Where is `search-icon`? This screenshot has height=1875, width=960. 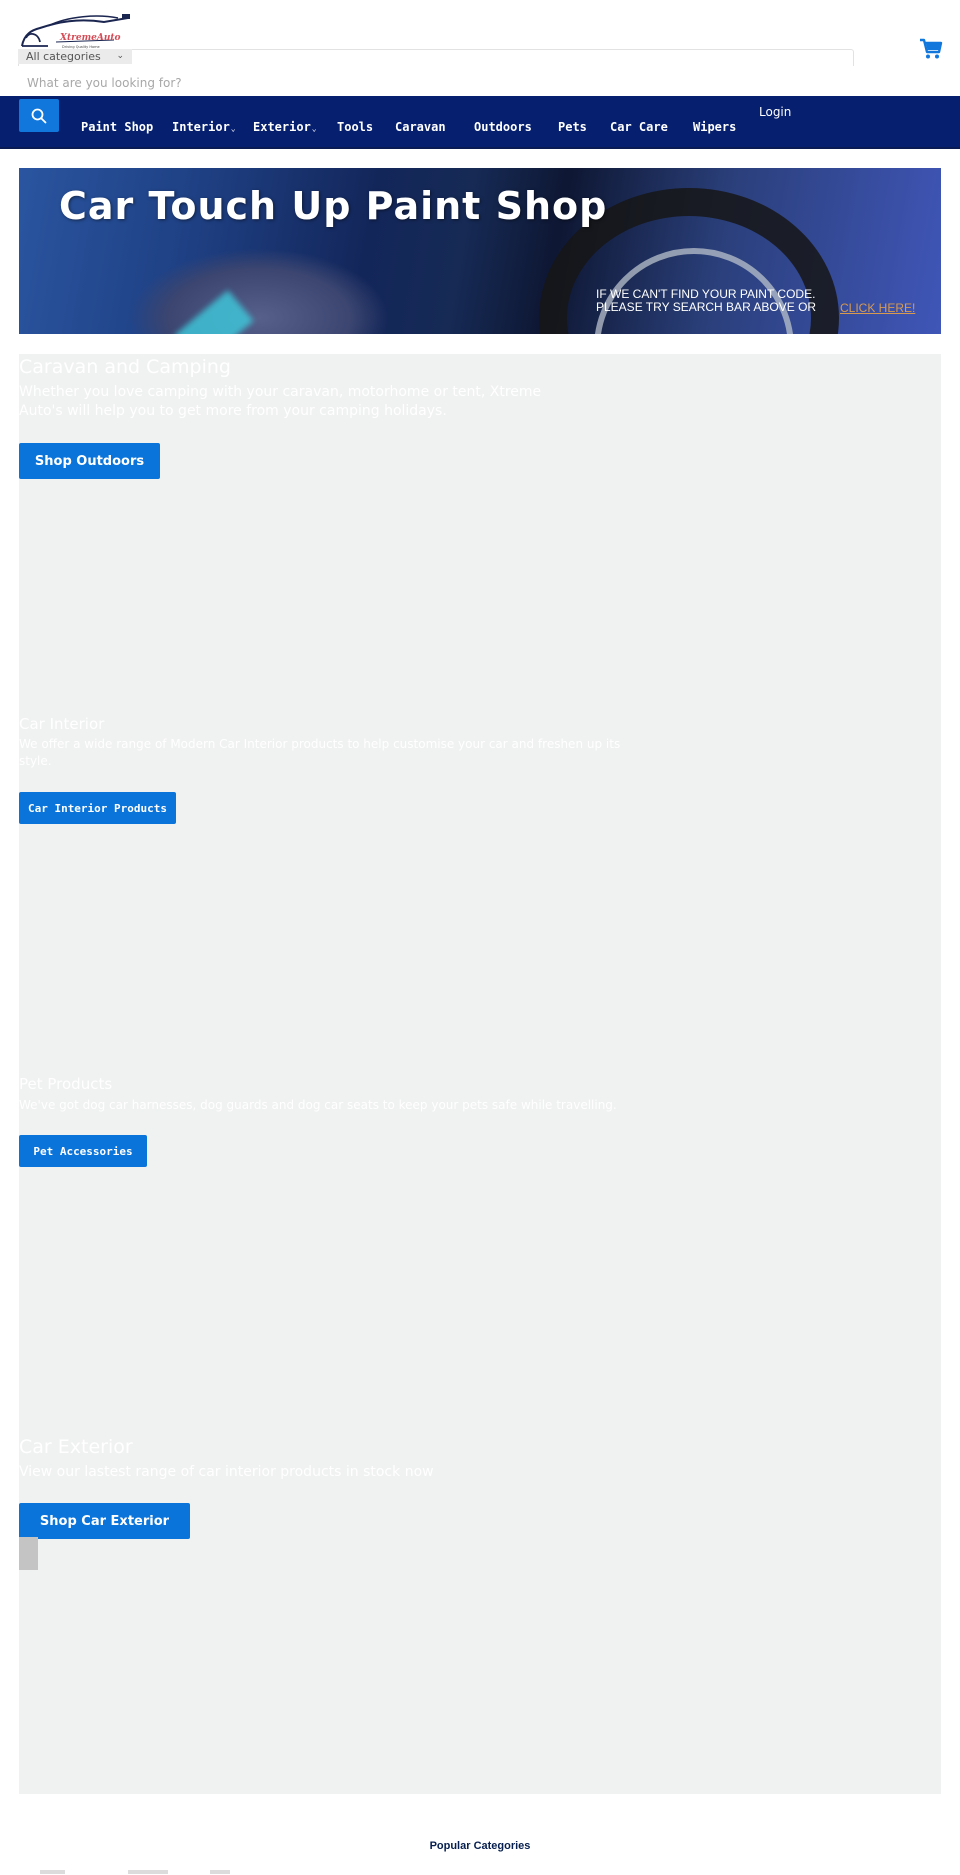
search-icon is located at coordinates (39, 115).